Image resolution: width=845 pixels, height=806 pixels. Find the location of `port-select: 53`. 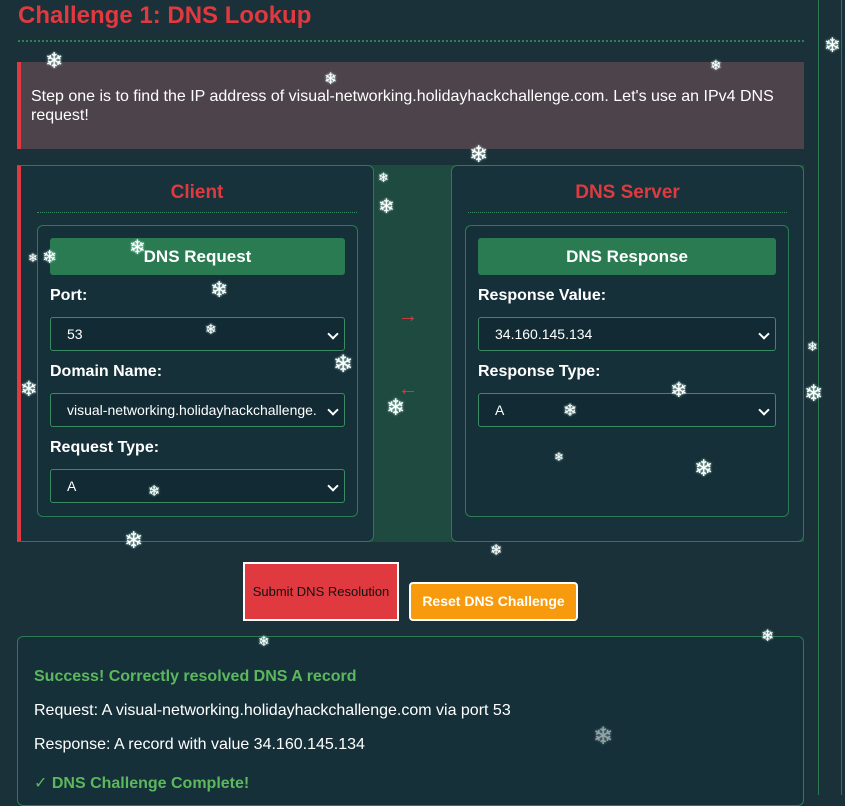

port-select: 53 is located at coordinates (197, 334).